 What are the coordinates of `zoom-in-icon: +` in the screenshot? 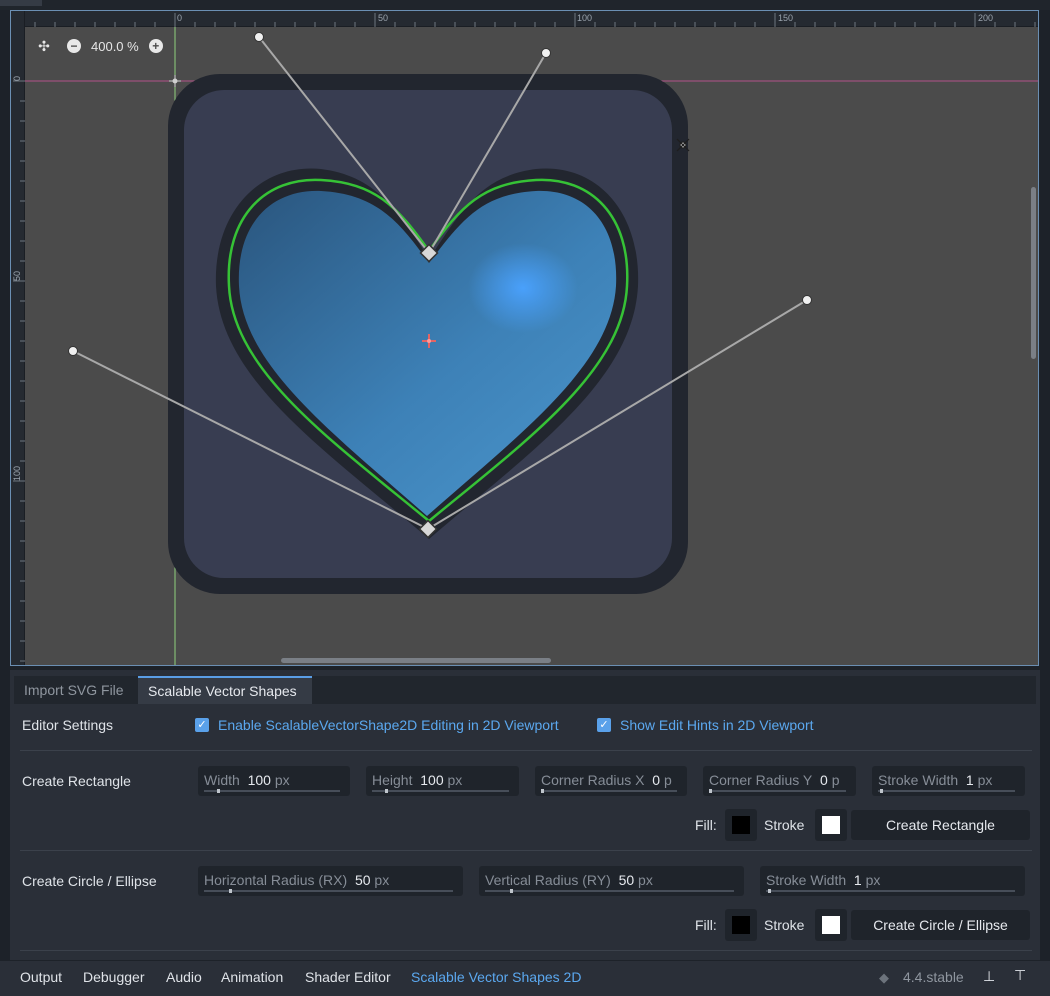 It's located at (155, 46).